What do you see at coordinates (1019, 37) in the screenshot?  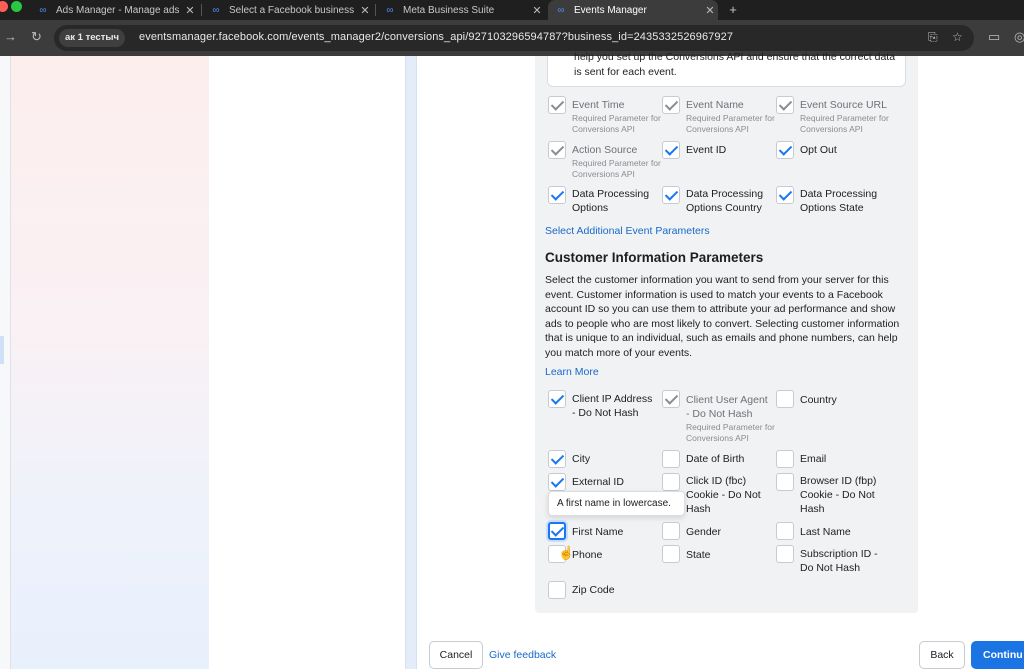 I see `extensions-icon: ◎` at bounding box center [1019, 37].